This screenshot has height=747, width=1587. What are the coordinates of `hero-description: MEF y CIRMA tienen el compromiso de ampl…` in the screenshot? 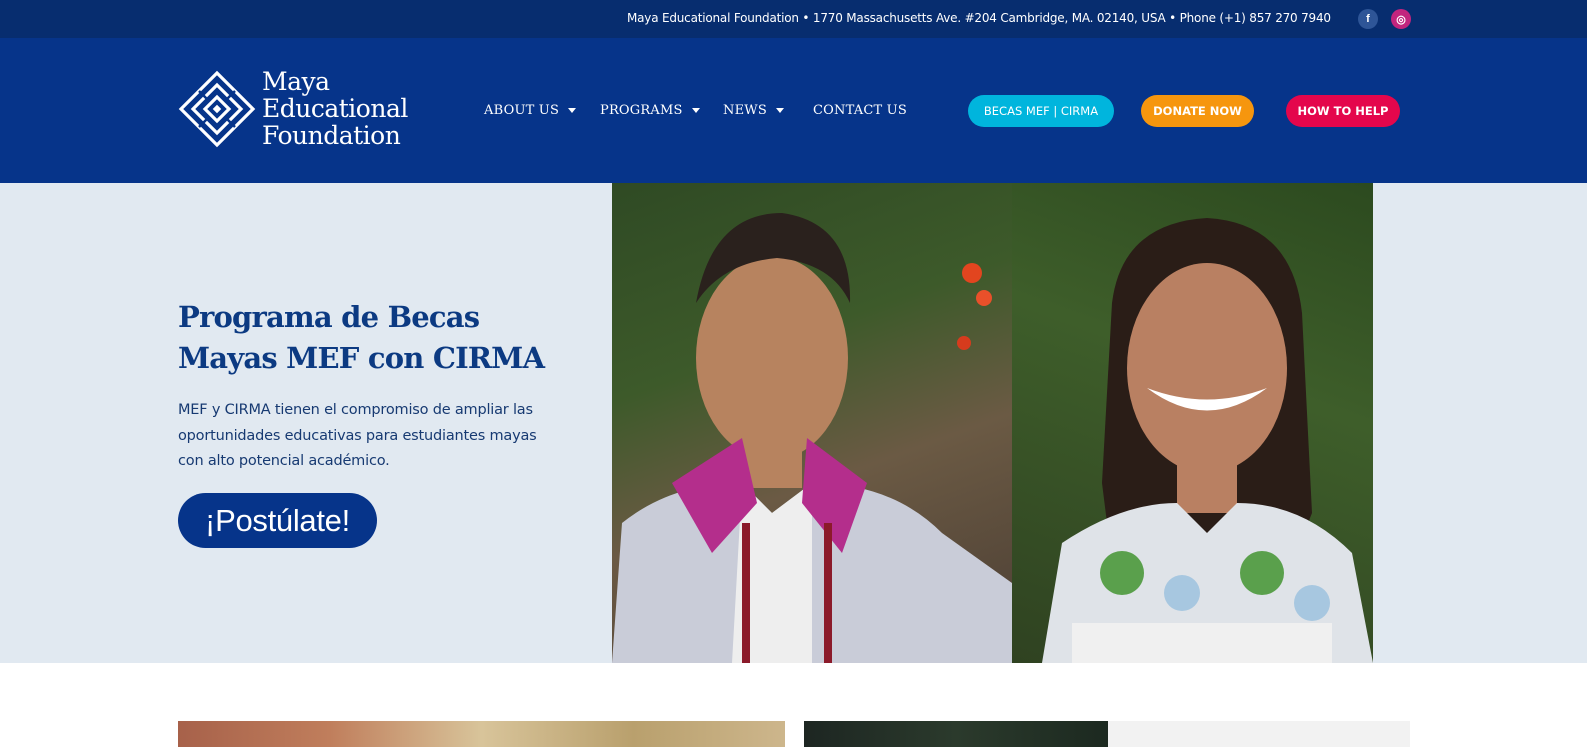 It's located at (357, 435).